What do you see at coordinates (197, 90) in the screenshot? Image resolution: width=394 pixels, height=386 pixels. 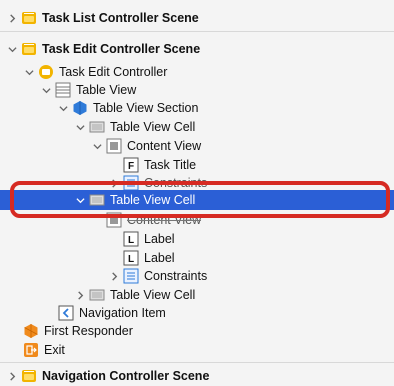 I see `outline-row-table-view: Table View` at bounding box center [197, 90].